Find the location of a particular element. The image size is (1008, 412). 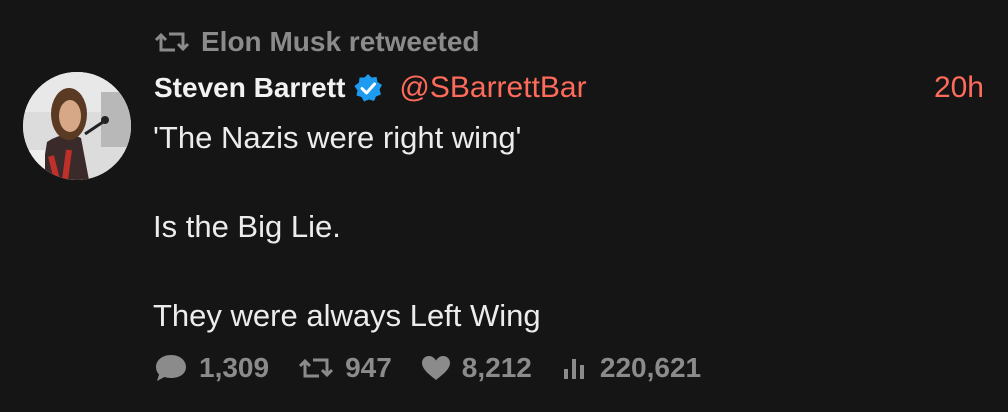

views-button: 220,621 is located at coordinates (630, 368).